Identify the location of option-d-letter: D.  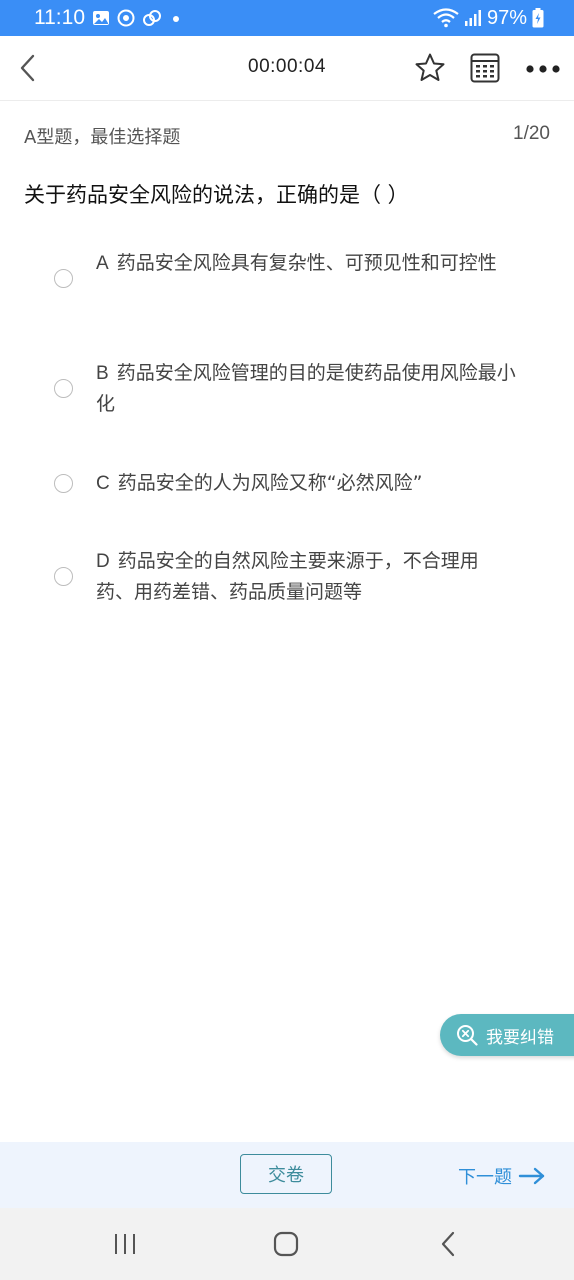
(103, 561).